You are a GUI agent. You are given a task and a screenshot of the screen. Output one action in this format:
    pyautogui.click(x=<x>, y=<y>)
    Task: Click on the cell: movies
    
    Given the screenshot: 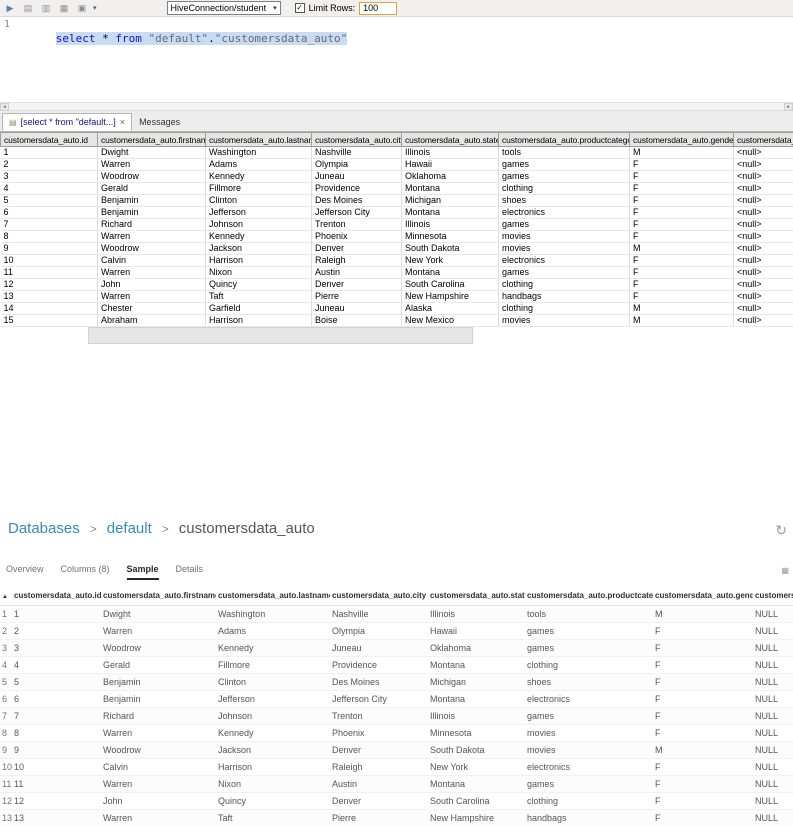 What is the action you would take?
    pyautogui.click(x=564, y=321)
    